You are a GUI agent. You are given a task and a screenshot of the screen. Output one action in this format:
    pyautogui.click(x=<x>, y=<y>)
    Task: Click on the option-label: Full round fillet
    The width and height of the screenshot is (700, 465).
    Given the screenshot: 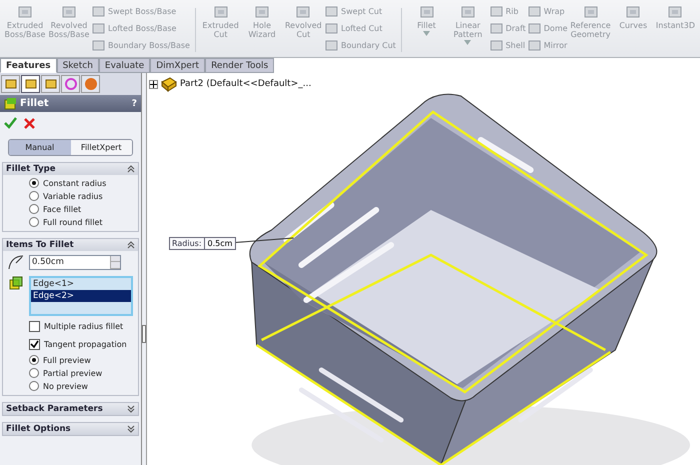 What is the action you would take?
    pyautogui.click(x=73, y=222)
    